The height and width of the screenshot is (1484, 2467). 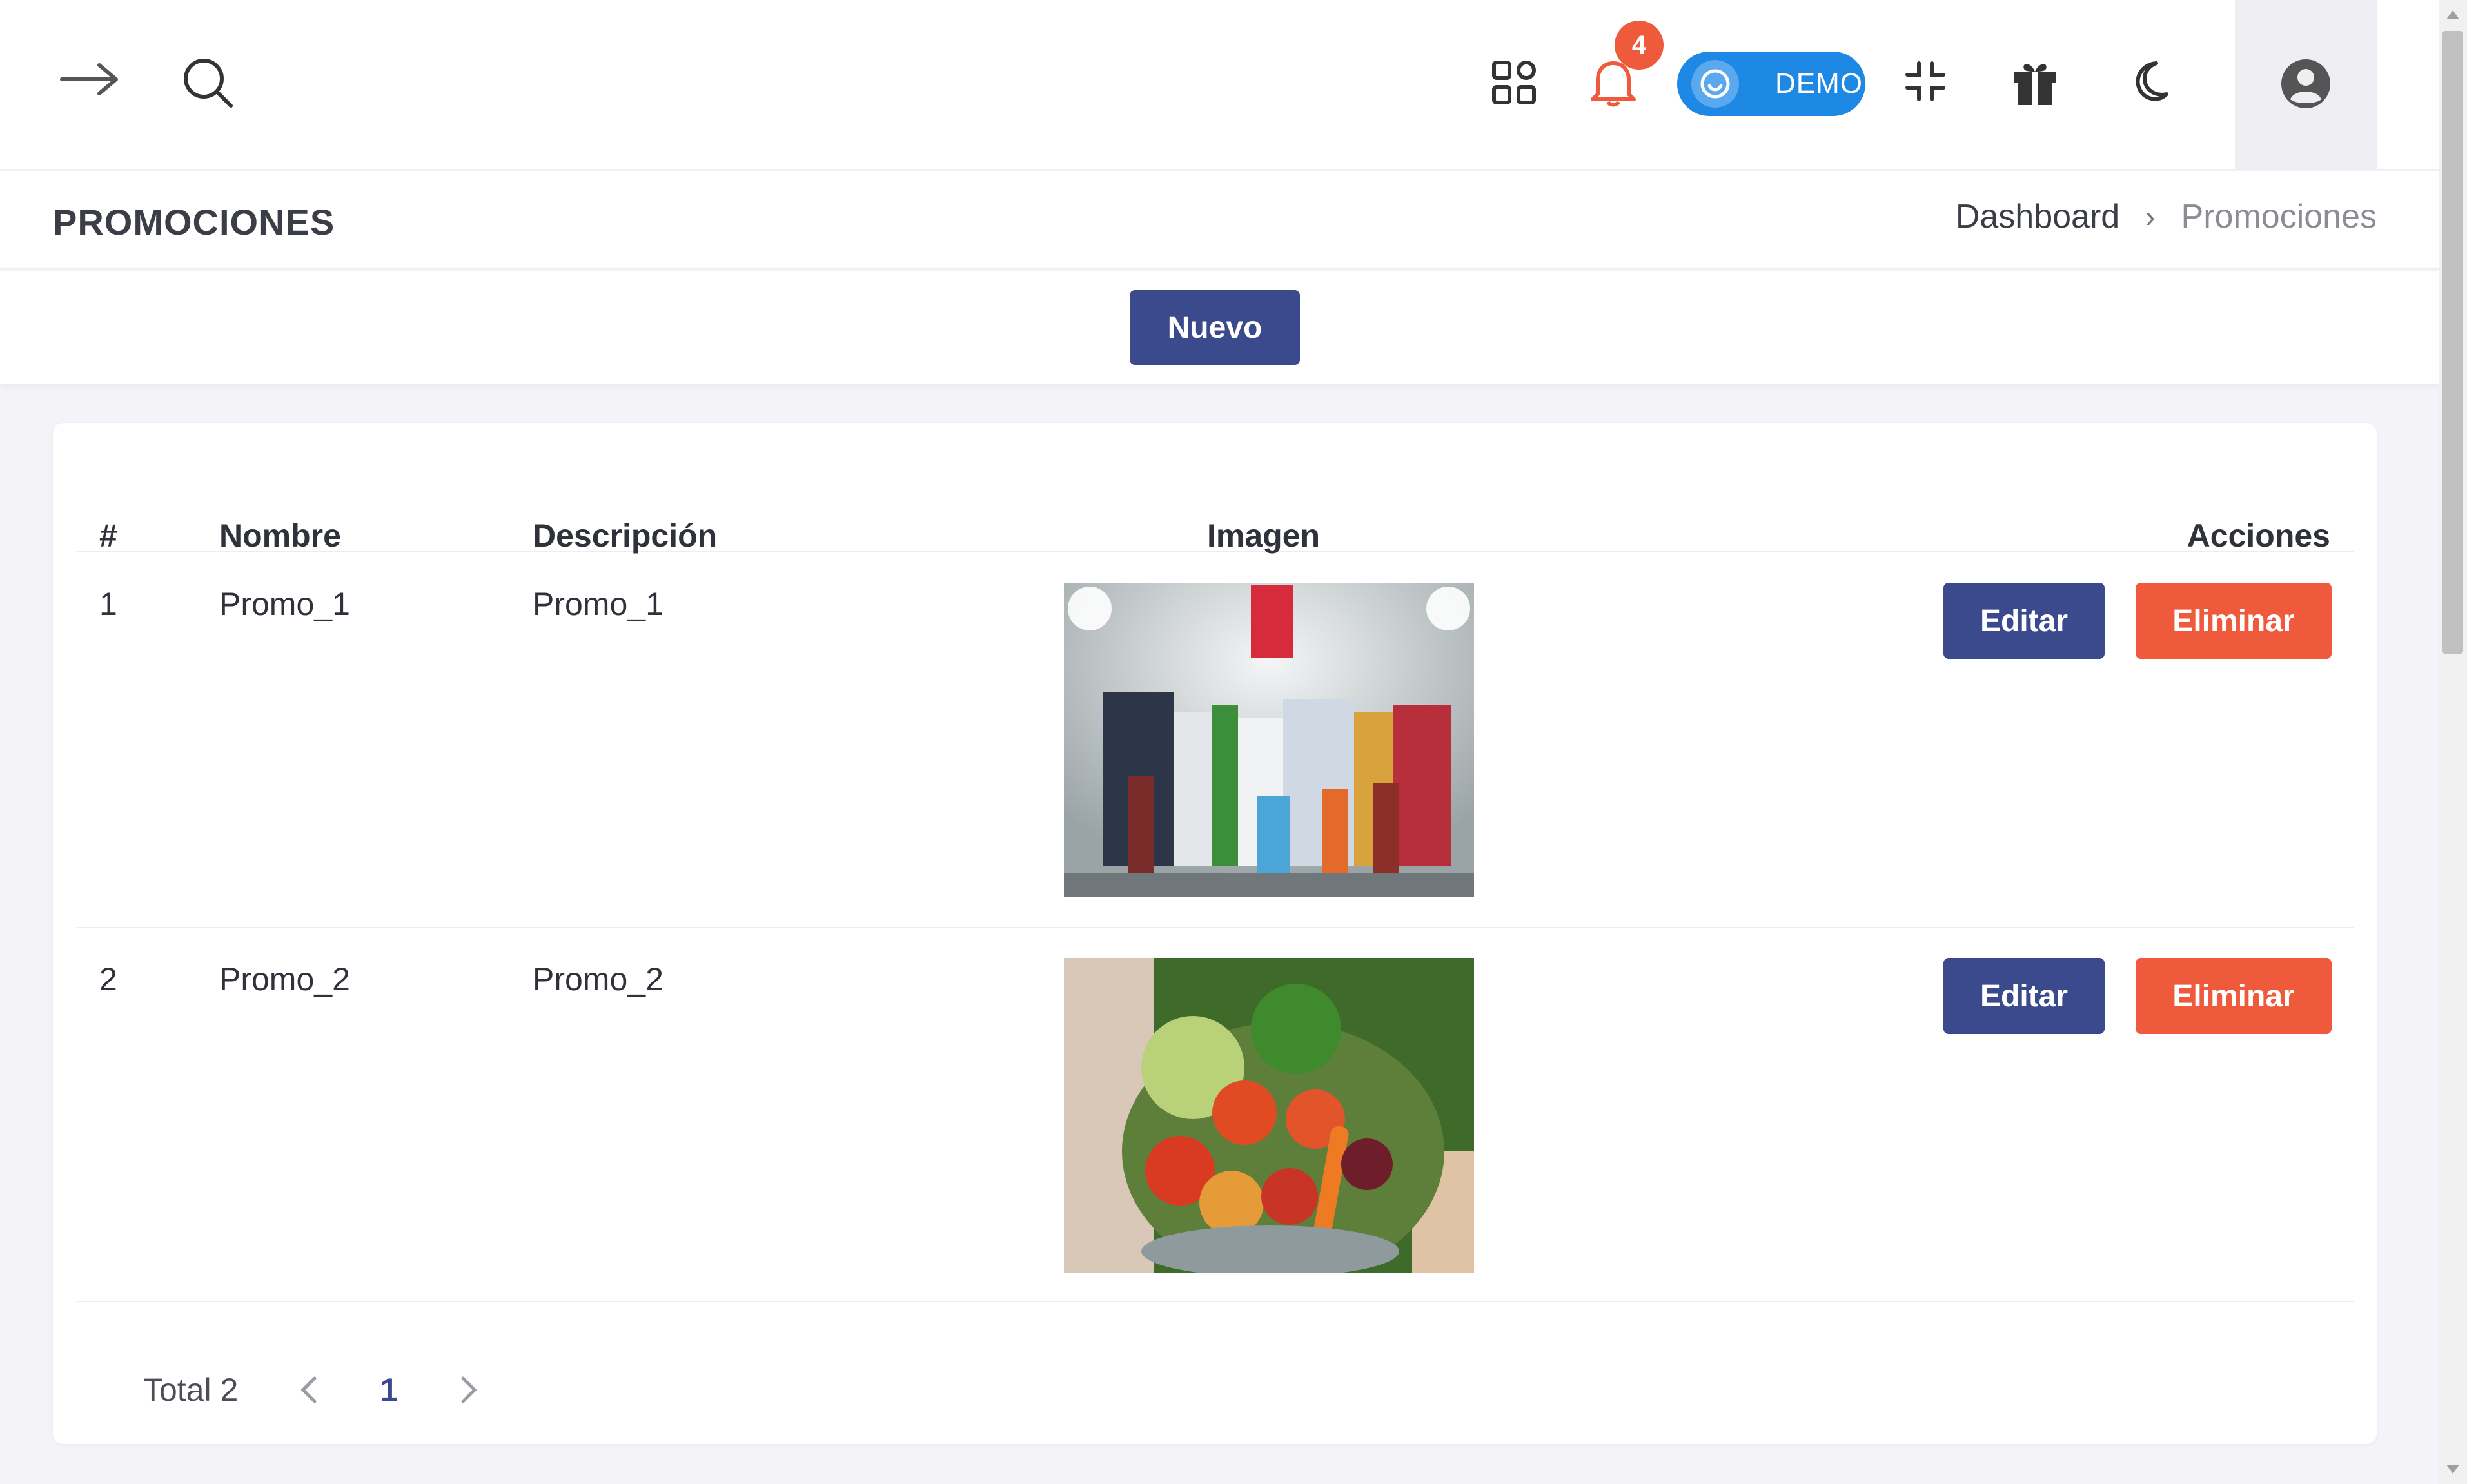 What do you see at coordinates (598, 979) in the screenshot?
I see `row-descripcion: Promo_2` at bounding box center [598, 979].